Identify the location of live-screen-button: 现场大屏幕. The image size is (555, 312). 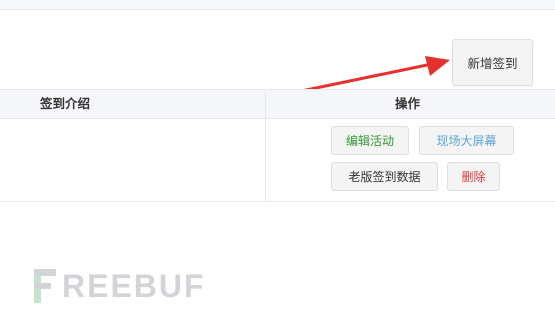
(466, 140).